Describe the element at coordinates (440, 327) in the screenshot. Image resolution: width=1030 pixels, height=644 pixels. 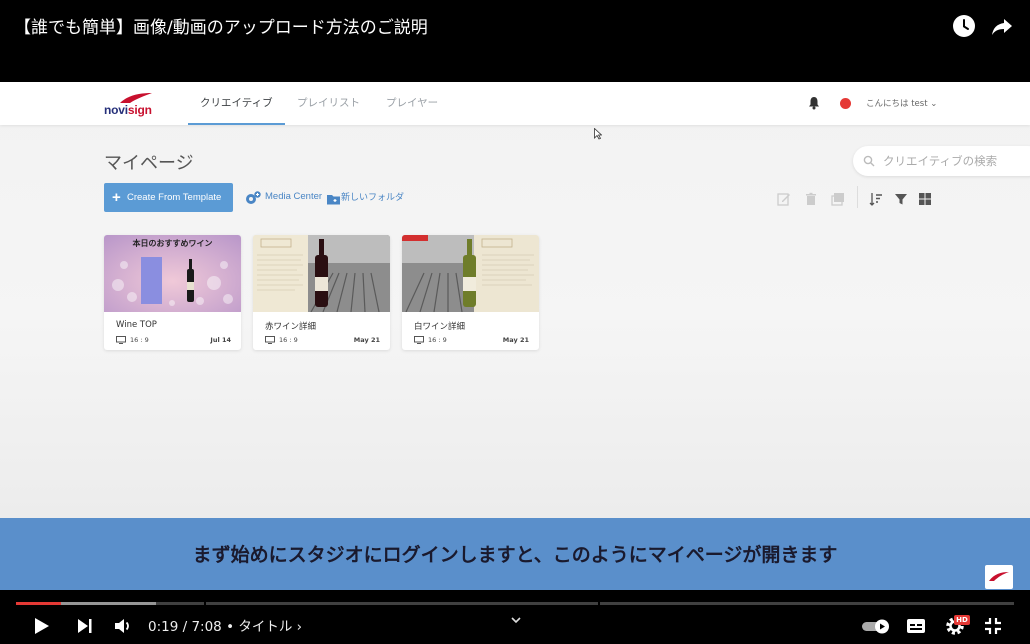
I see `card-name: 白ワイン詳細` at that location.